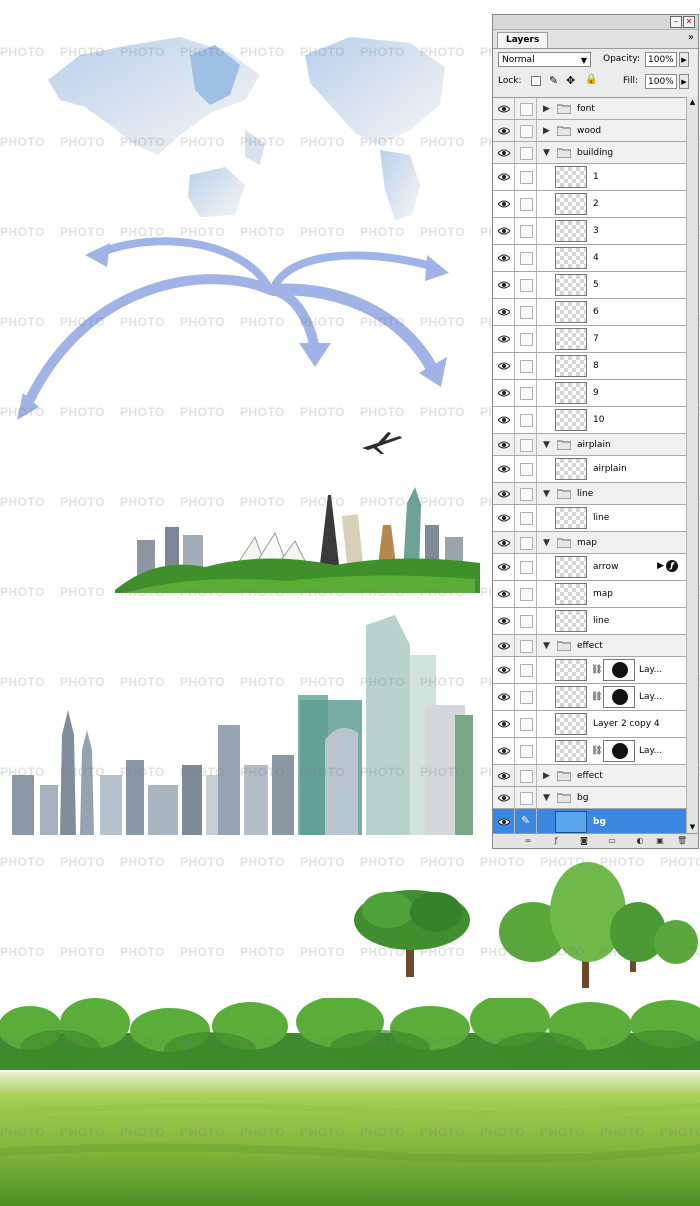 This screenshot has height=1206, width=700. What do you see at coordinates (589, 494) in the screenshot?
I see `layer-group-row: ▼ line` at bounding box center [589, 494].